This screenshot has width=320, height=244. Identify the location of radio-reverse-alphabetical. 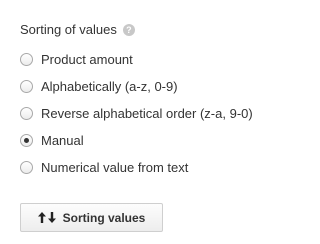
(26, 113).